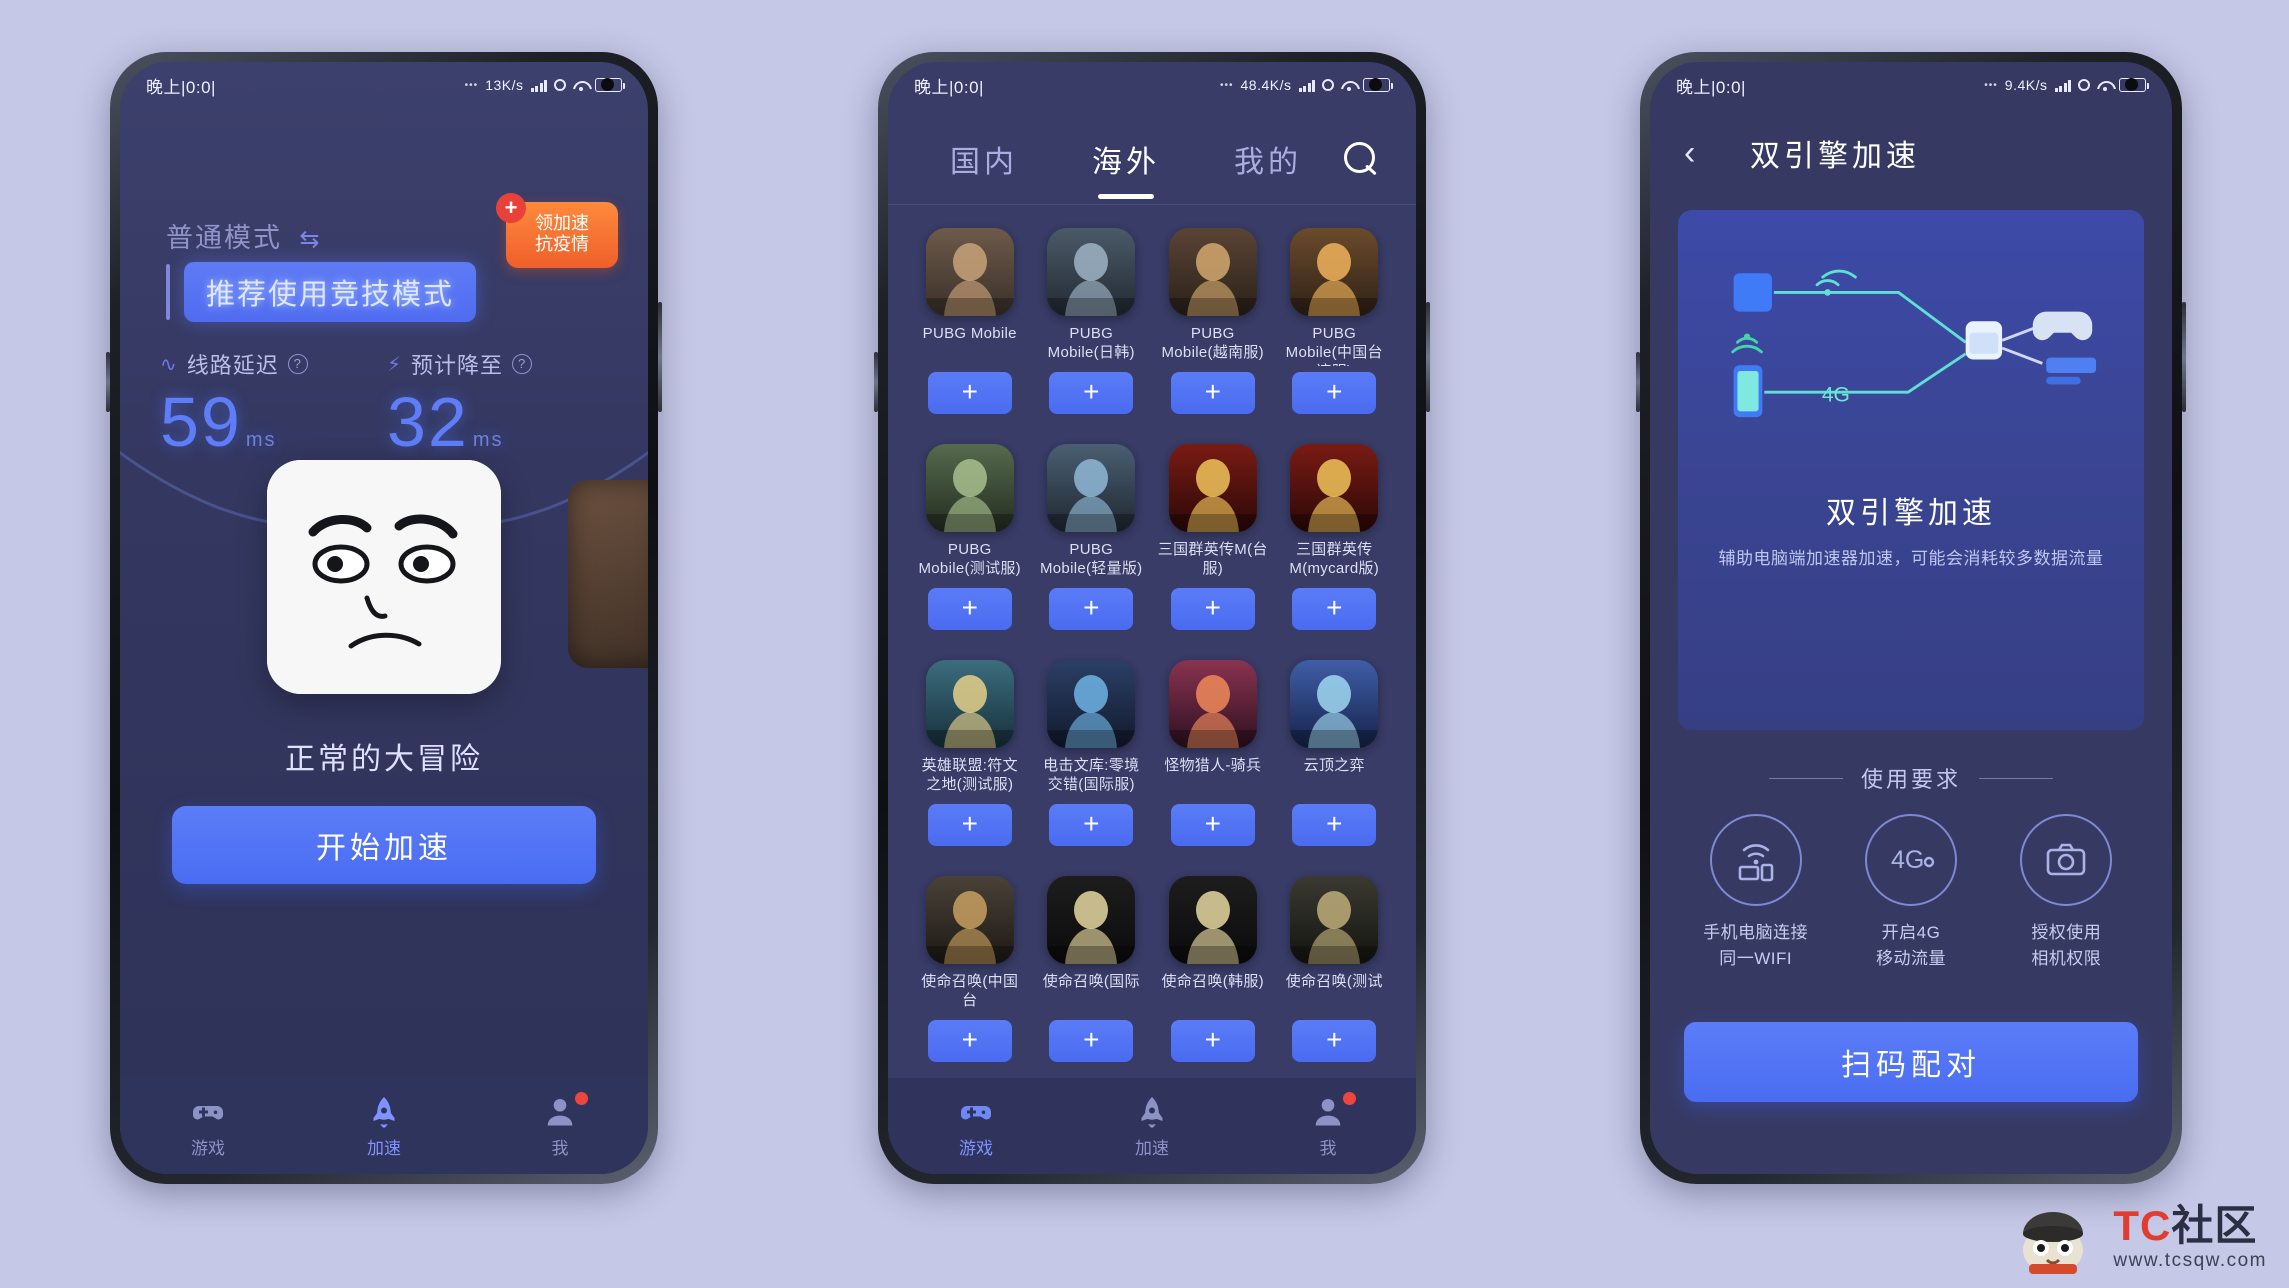  I want to click on game-cell: 电击文库:零境交错(国际服) +, so click(1092, 754).